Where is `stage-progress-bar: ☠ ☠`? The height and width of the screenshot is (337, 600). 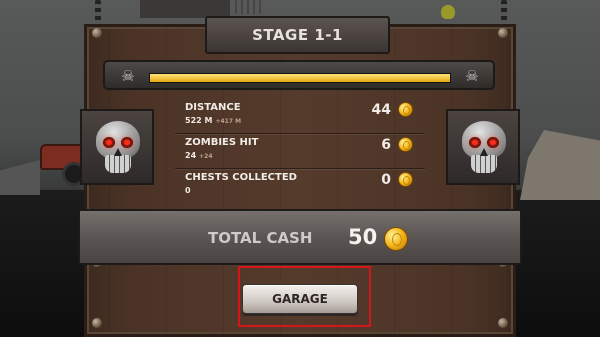 stage-progress-bar: ☠ ☠ is located at coordinates (299, 75).